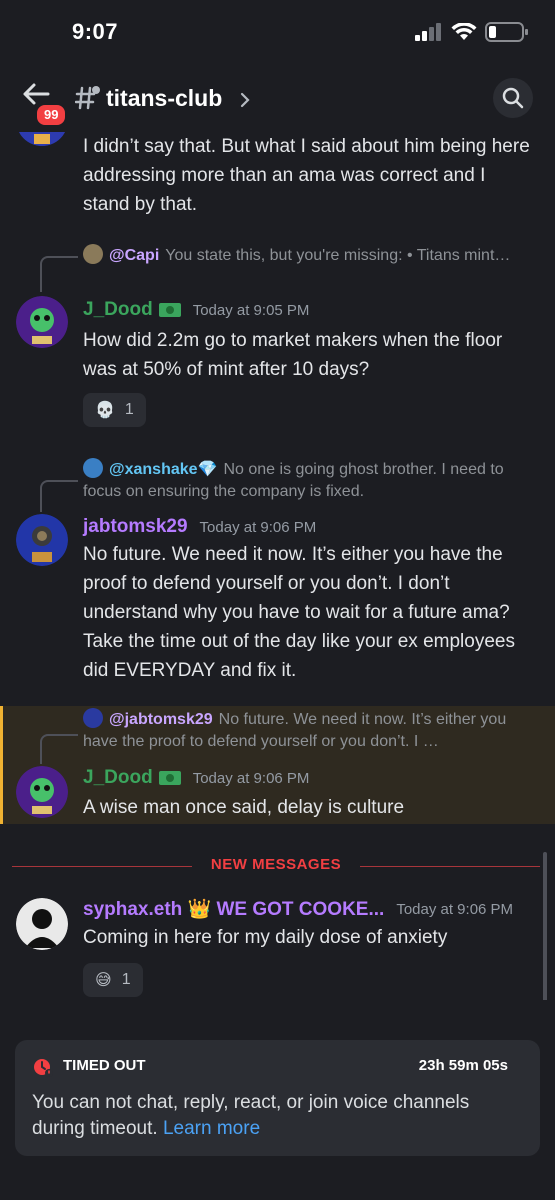 The height and width of the screenshot is (1200, 555). What do you see at coordinates (105, 410) in the screenshot?
I see `skull-emoji-icon: 💀` at bounding box center [105, 410].